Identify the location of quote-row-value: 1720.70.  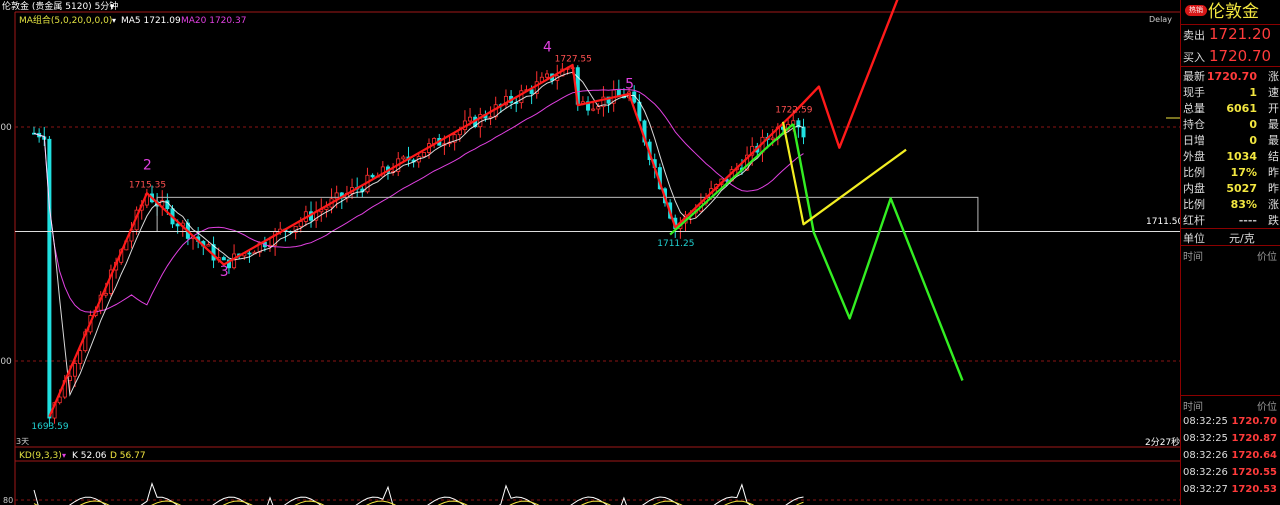
(1231, 76).